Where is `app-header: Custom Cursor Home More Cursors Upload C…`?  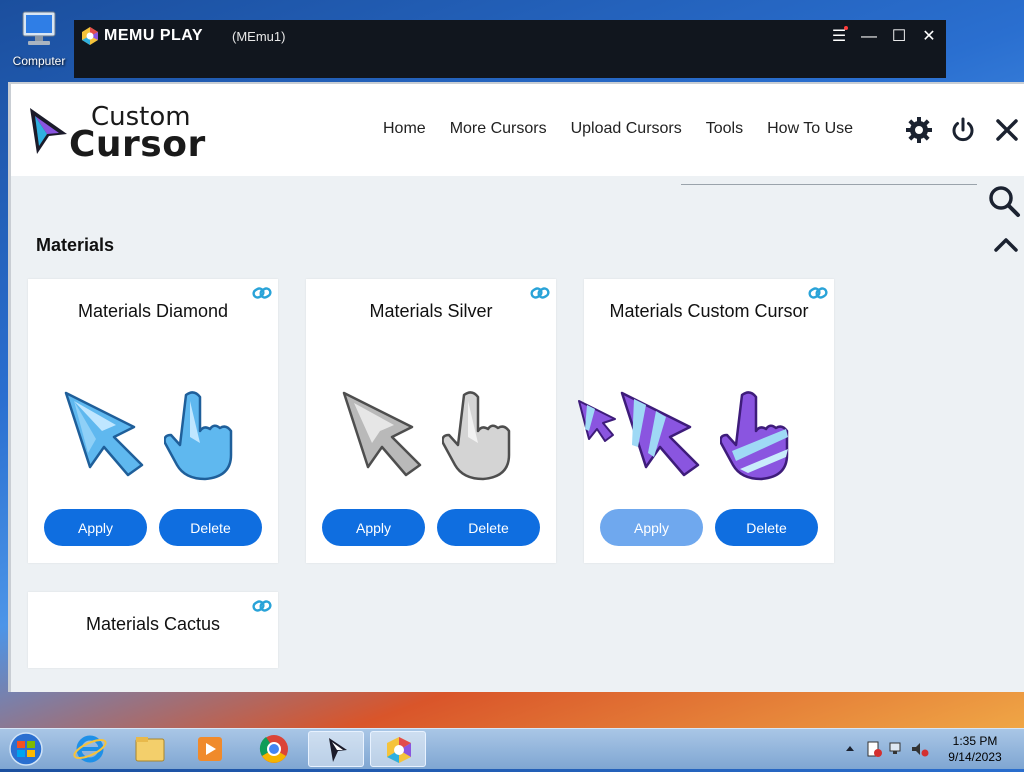
app-header: Custom Cursor Home More Cursors Upload C… is located at coordinates (517, 130).